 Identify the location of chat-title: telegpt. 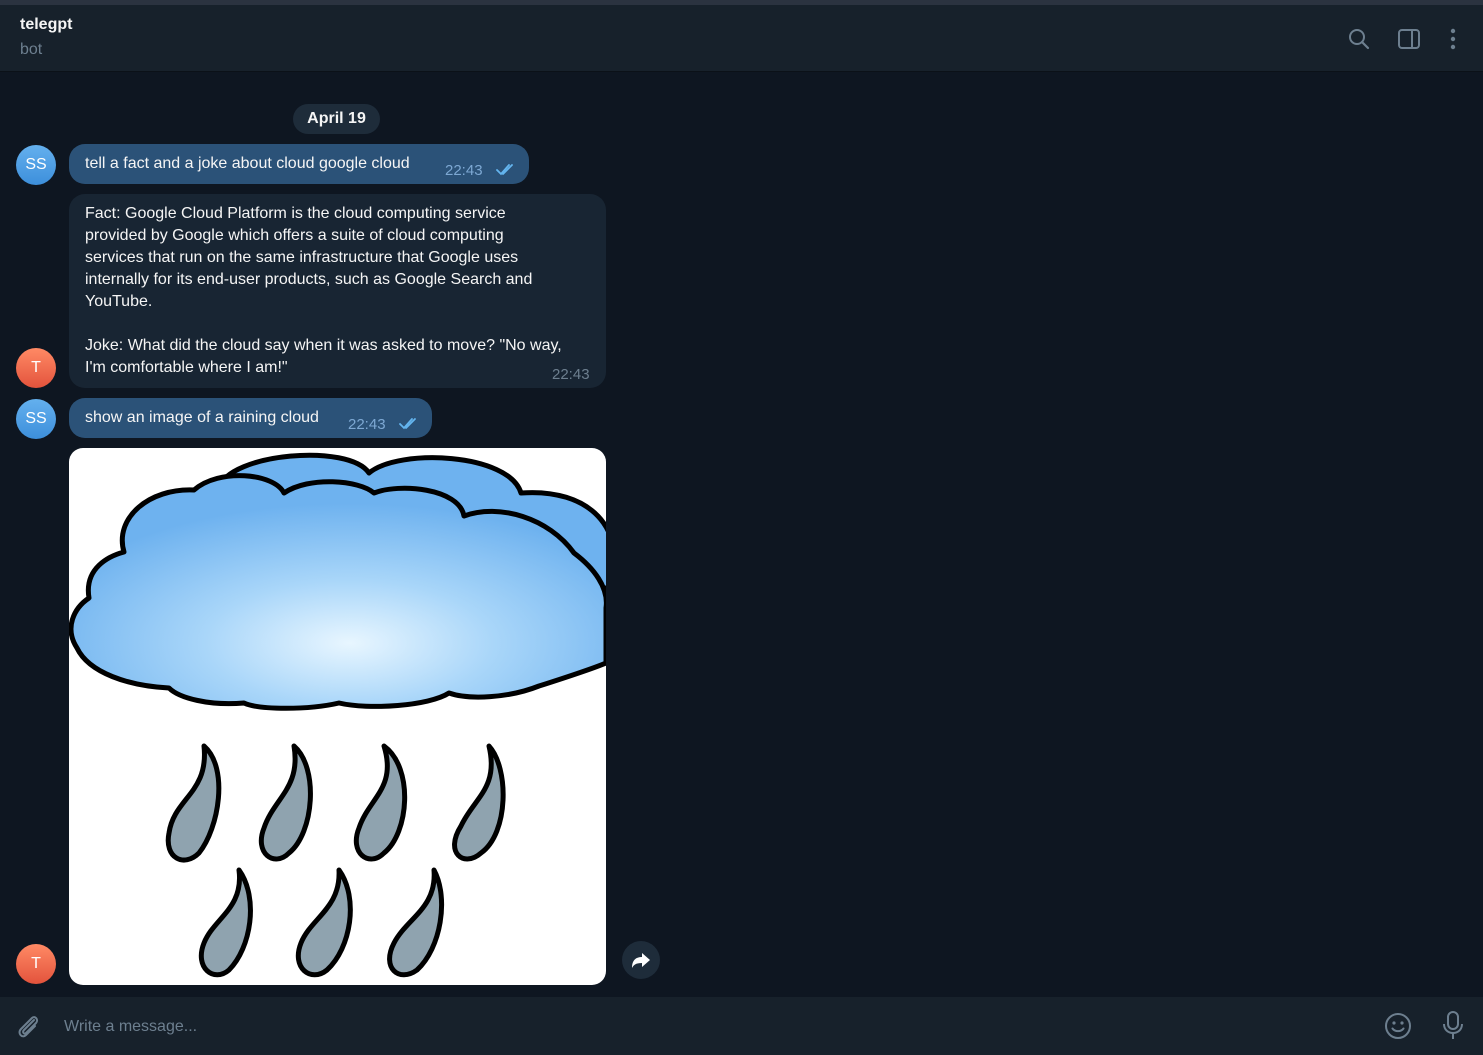
(46, 25).